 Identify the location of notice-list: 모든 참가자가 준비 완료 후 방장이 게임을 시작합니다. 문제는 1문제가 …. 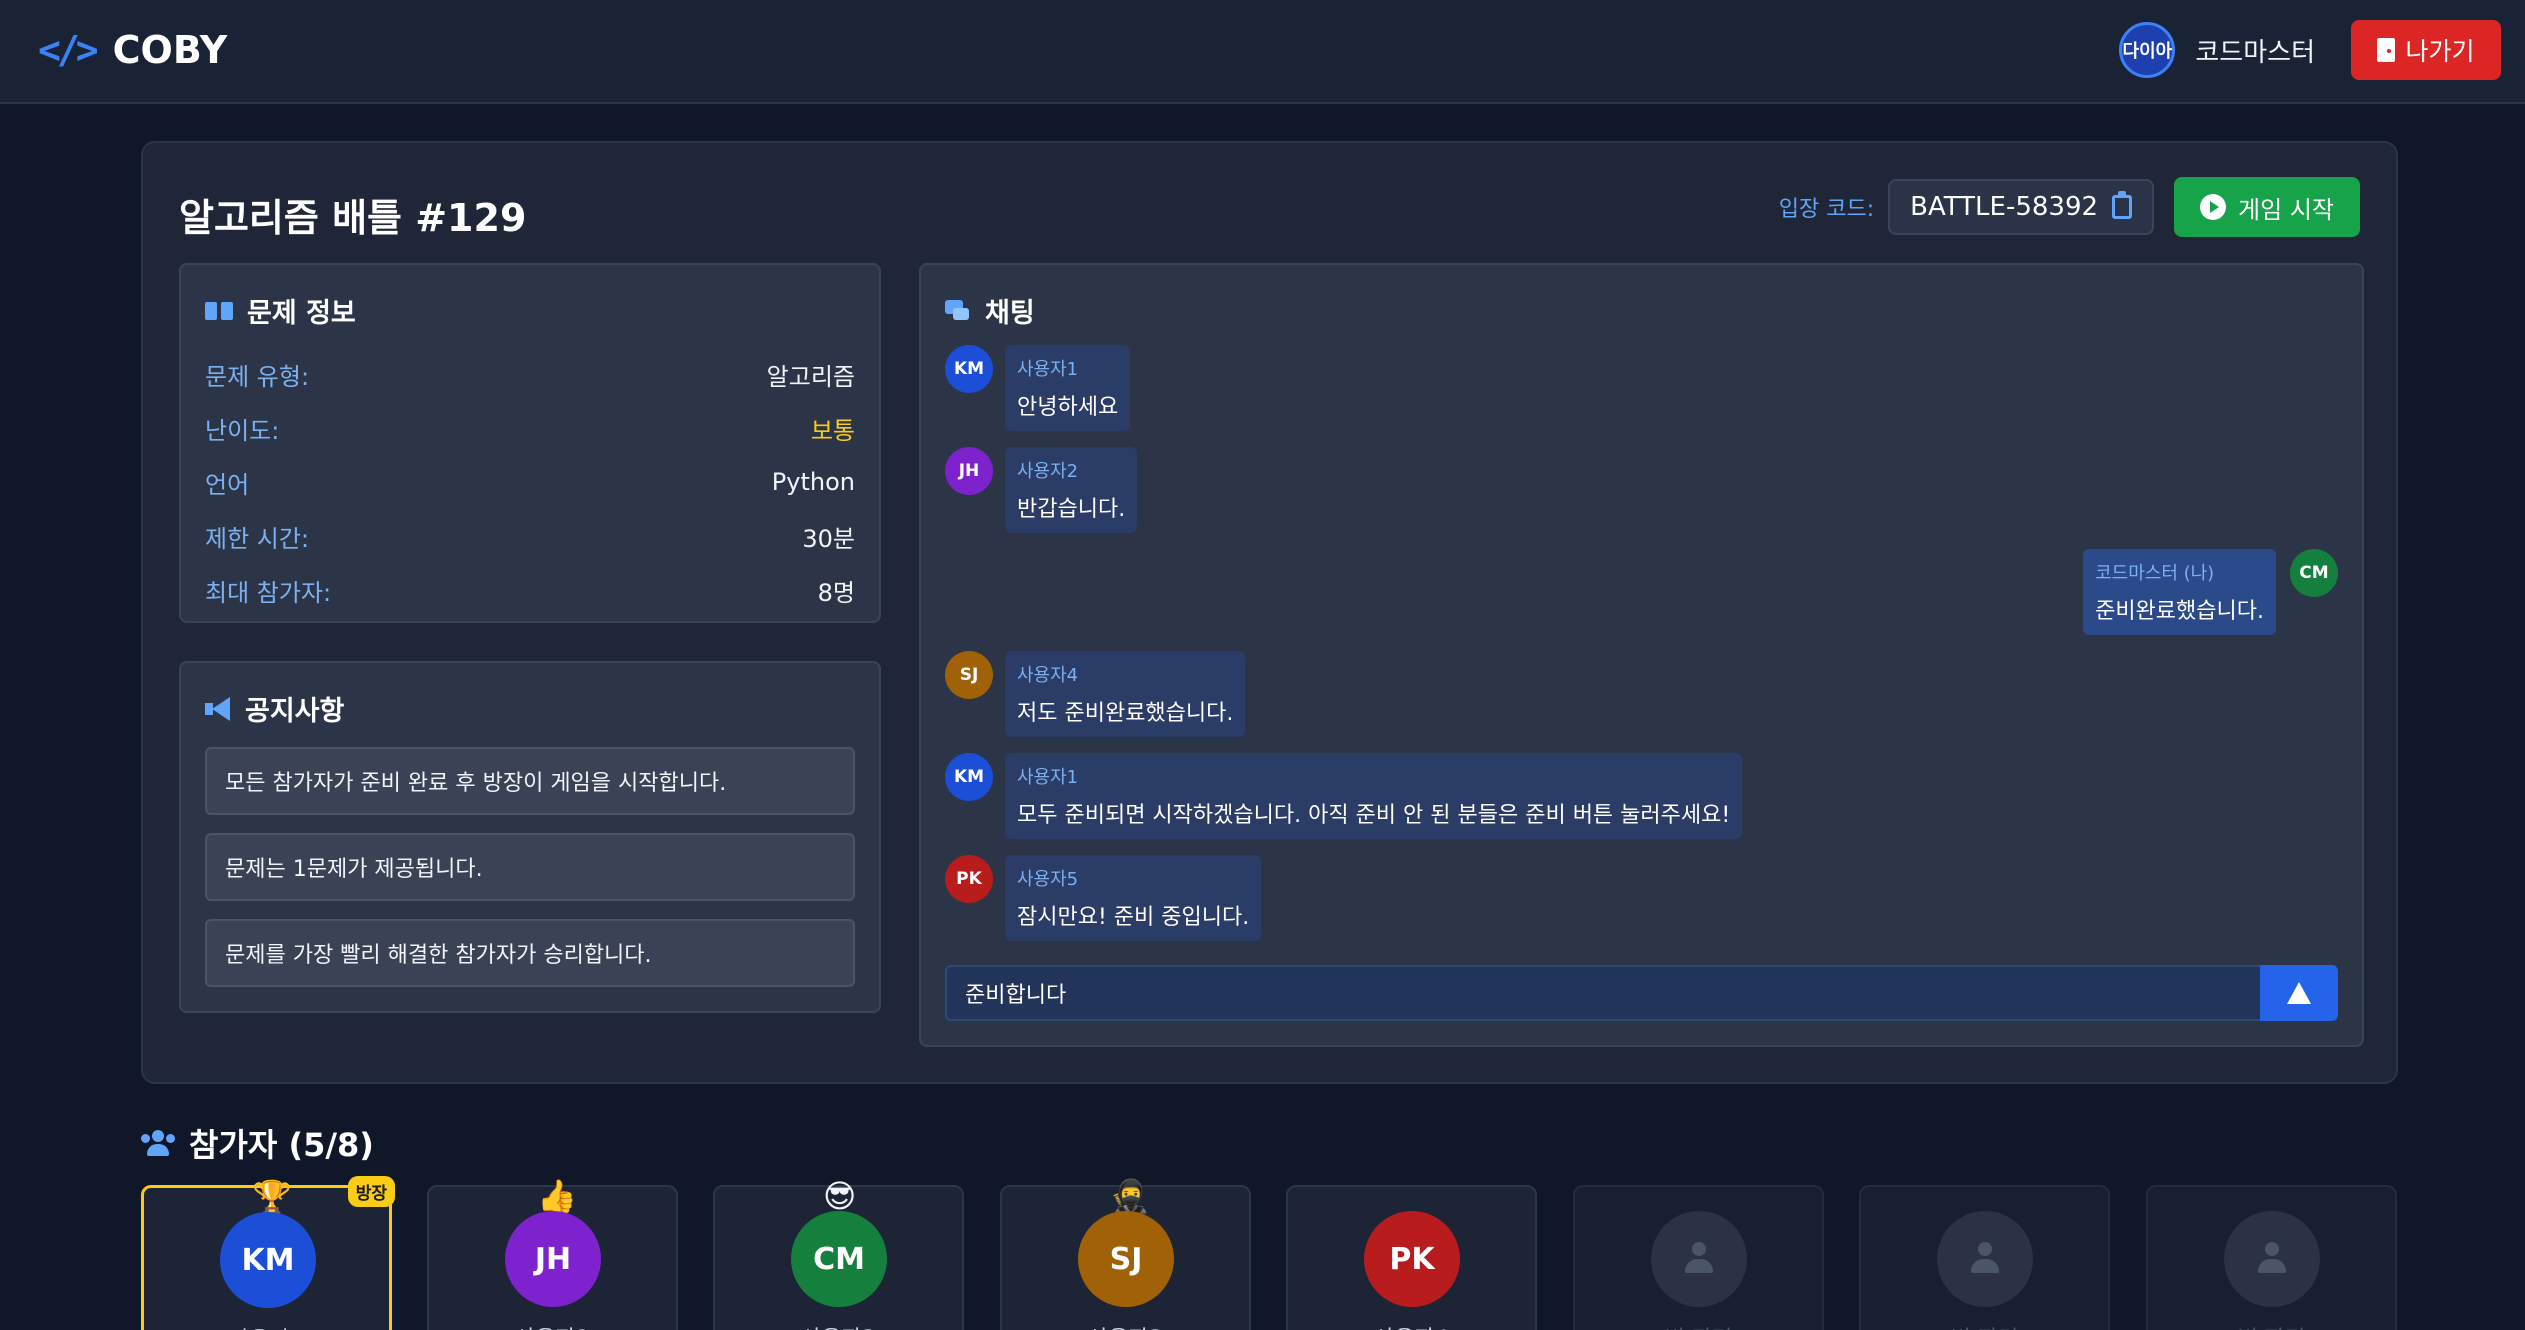
(530, 876).